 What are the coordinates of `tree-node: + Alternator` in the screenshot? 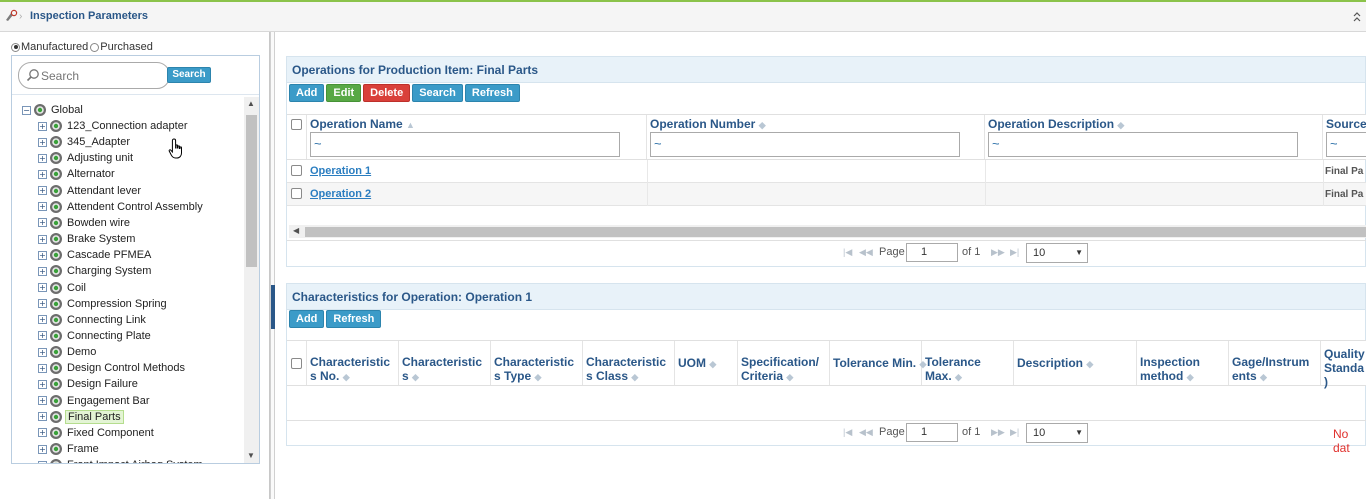 It's located at (77, 174).